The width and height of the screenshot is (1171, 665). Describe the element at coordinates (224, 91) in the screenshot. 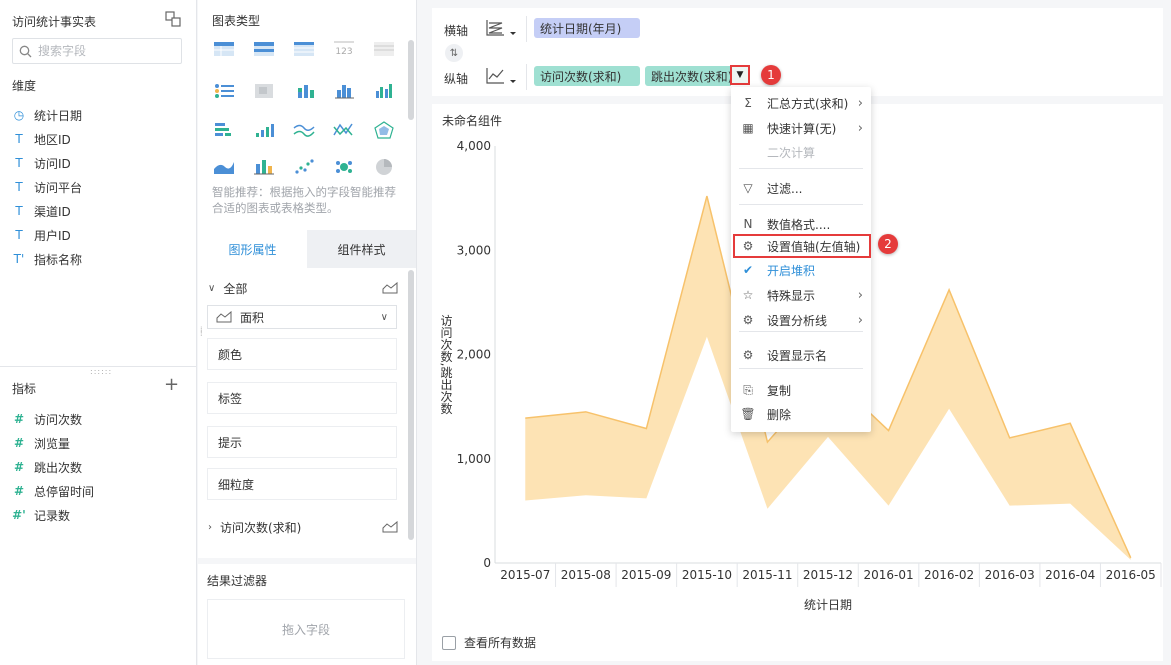

I see `list-chart-icon` at that location.